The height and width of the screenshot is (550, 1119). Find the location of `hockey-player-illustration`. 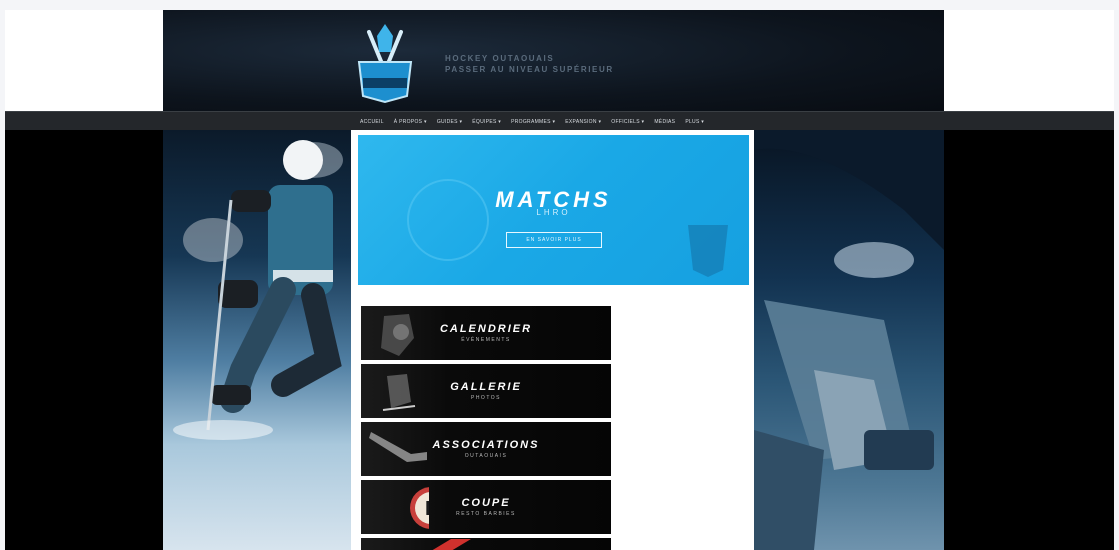

hockey-player-illustration is located at coordinates (258, 290).